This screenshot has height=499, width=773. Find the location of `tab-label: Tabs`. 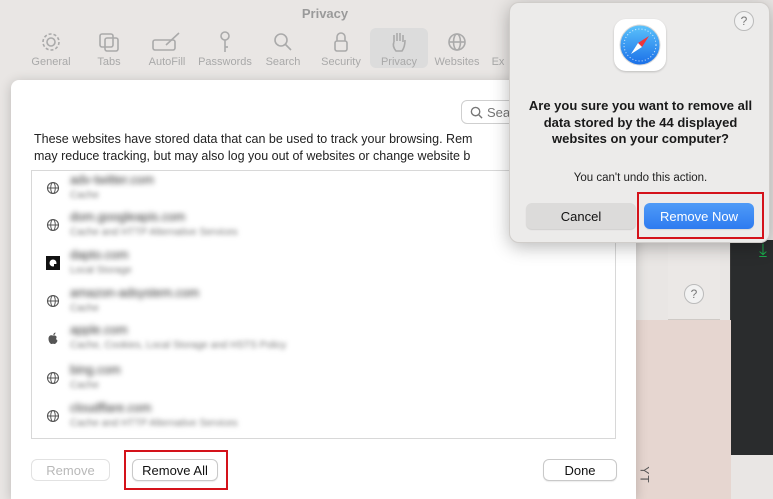

tab-label: Tabs is located at coordinates (109, 62).